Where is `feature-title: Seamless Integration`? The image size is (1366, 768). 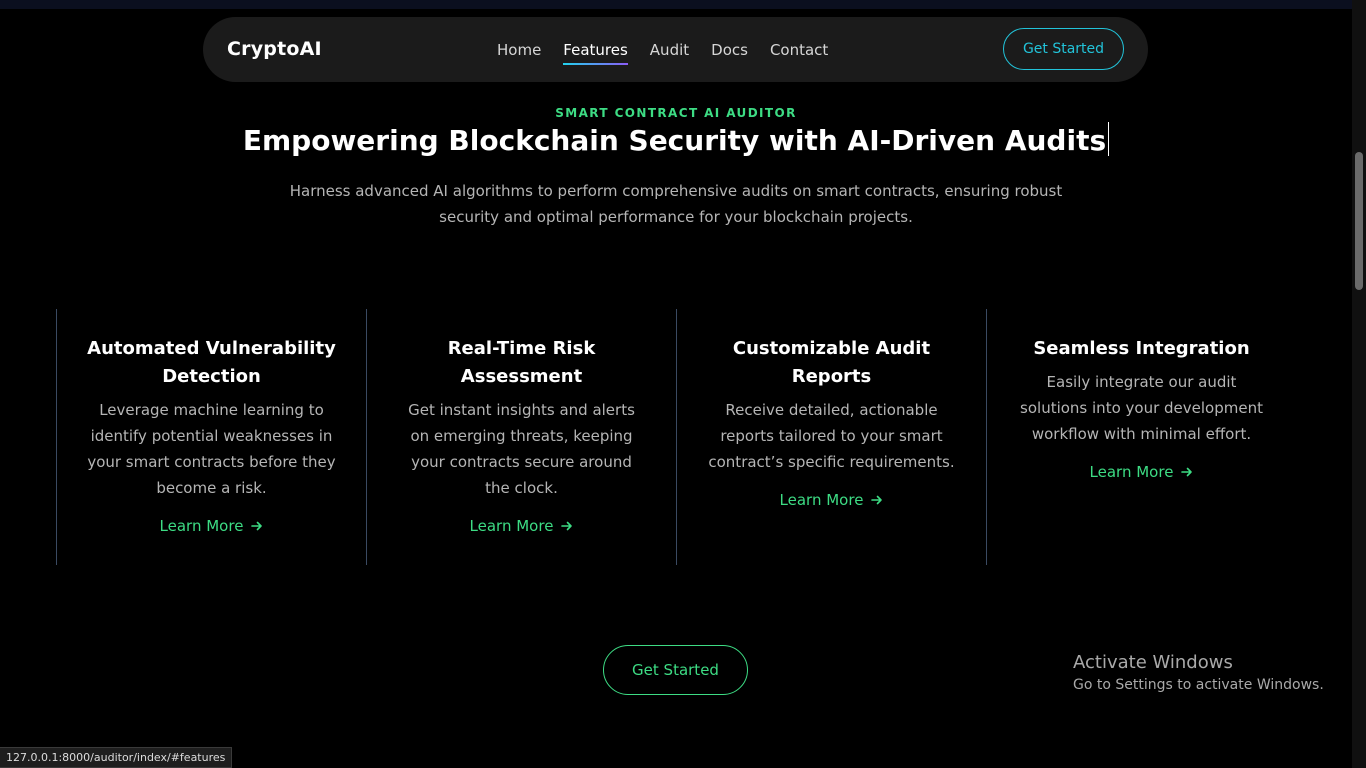 feature-title: Seamless Integration is located at coordinates (1141, 348).